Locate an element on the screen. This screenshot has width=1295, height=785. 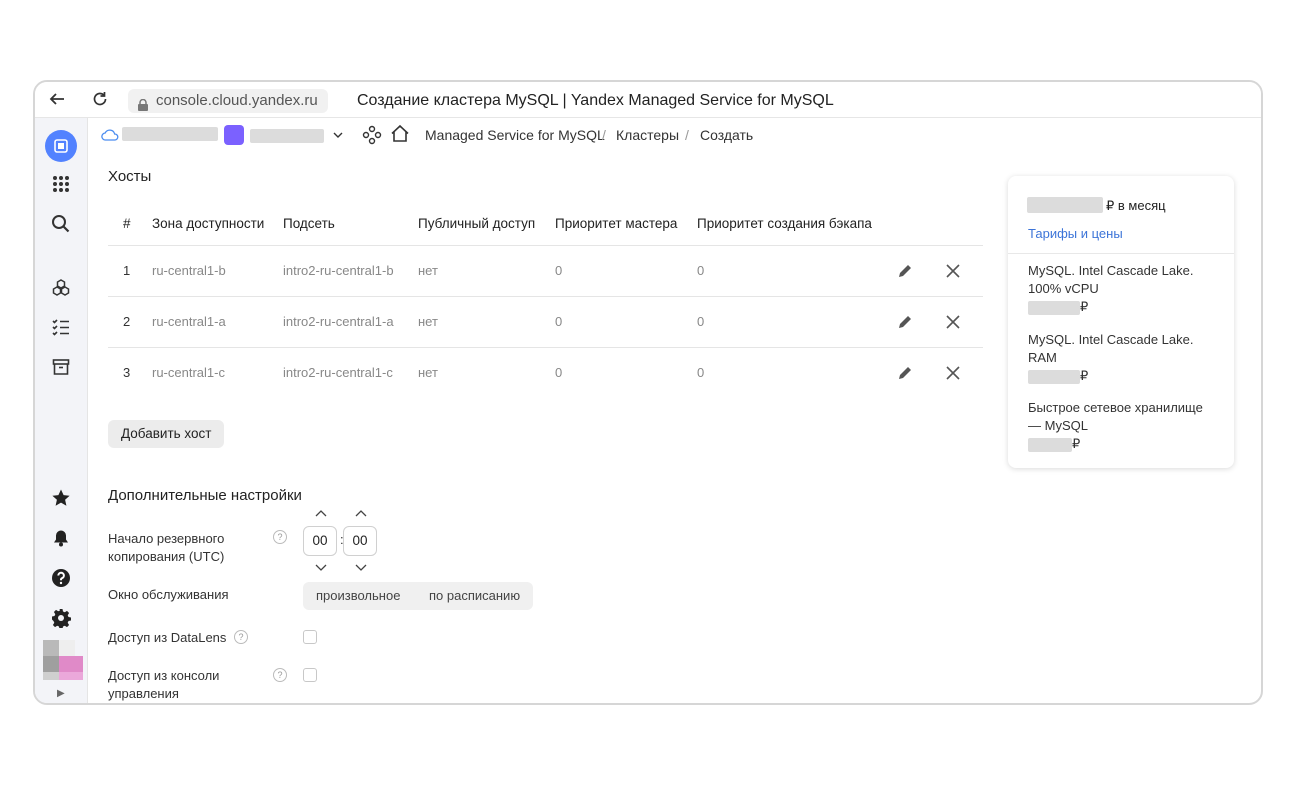
hours-increment-icon is located at coordinates (321, 514).